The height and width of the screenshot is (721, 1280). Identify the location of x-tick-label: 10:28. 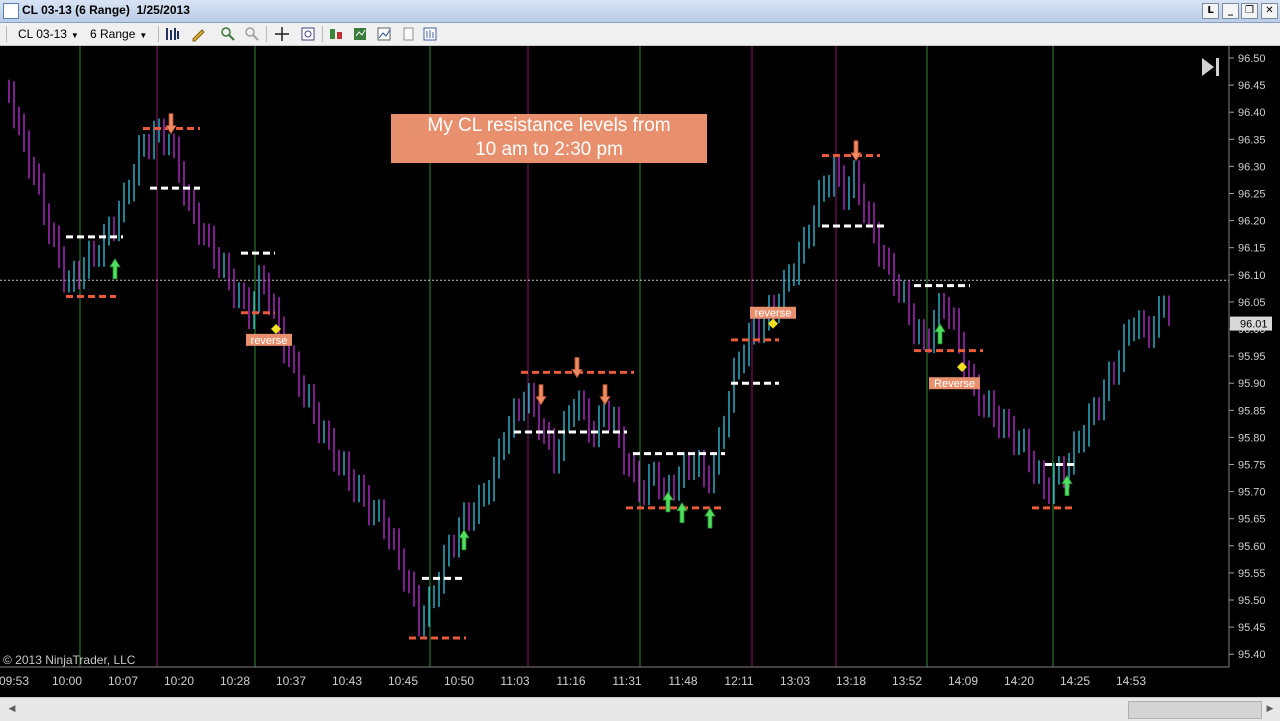
(235, 681).